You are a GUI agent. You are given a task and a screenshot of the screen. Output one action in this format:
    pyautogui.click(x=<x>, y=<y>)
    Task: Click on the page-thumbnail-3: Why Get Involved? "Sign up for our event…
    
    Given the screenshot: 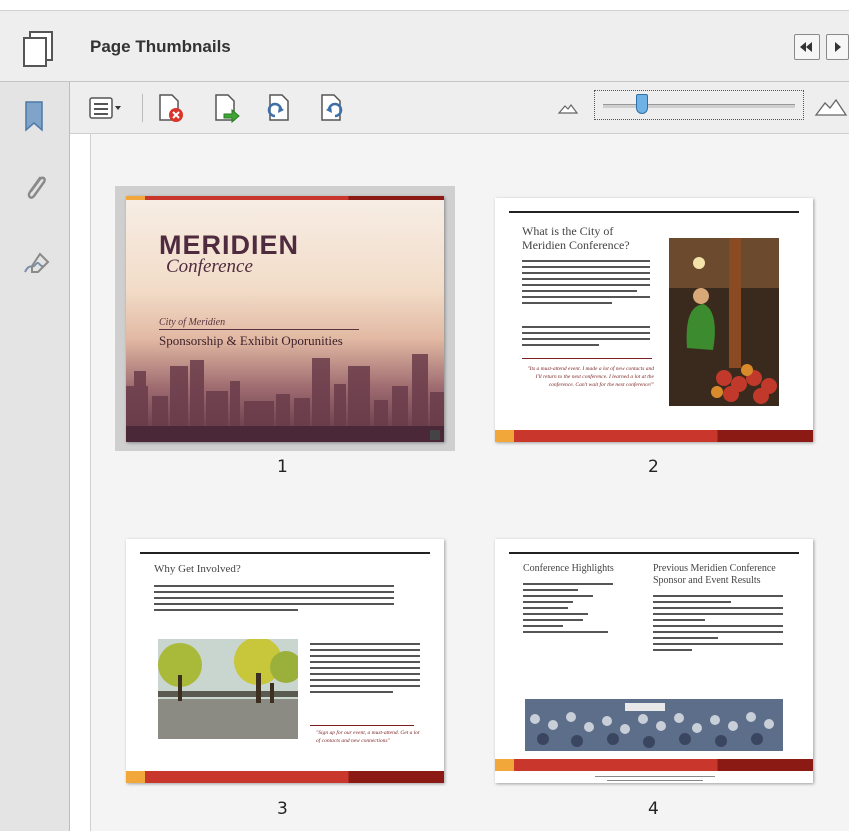 What is the action you would take?
    pyautogui.click(x=285, y=661)
    